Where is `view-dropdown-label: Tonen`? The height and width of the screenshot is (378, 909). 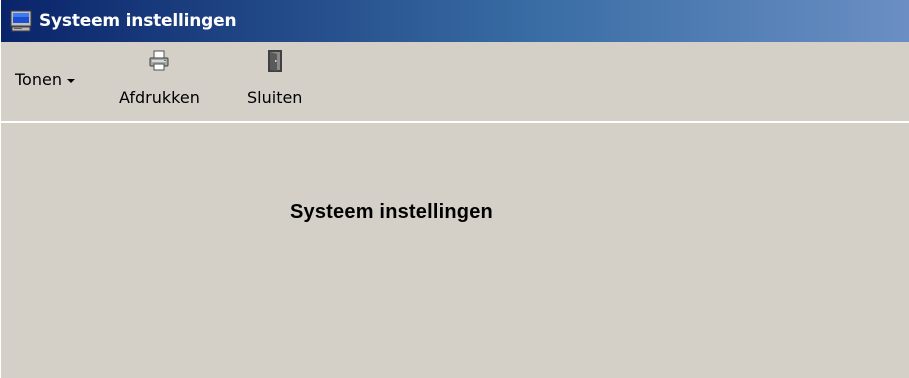 view-dropdown-label: Tonen is located at coordinates (38, 79).